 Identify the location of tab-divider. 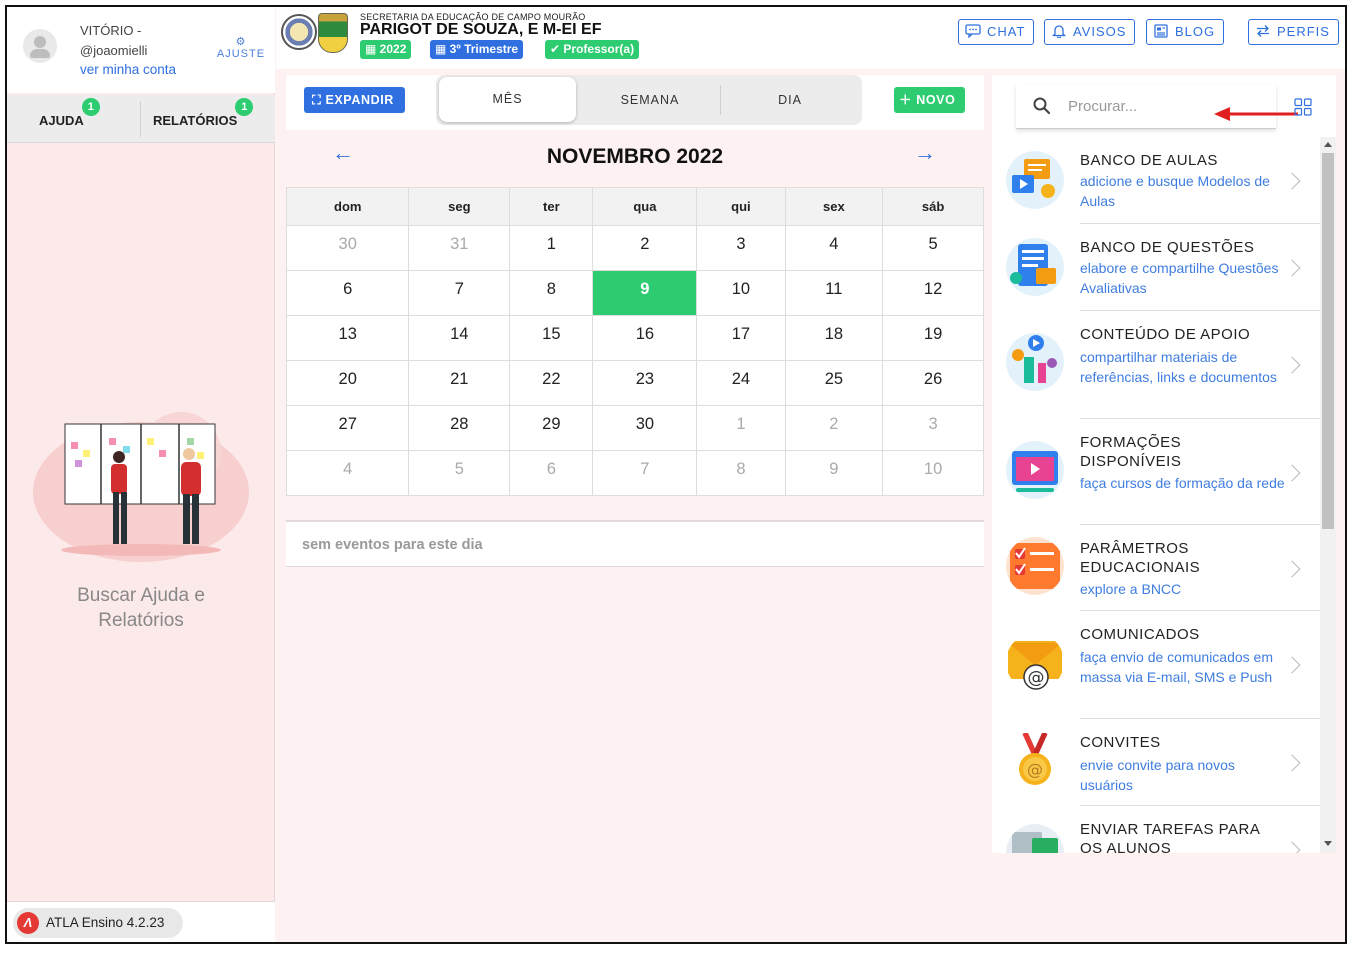
(140, 119).